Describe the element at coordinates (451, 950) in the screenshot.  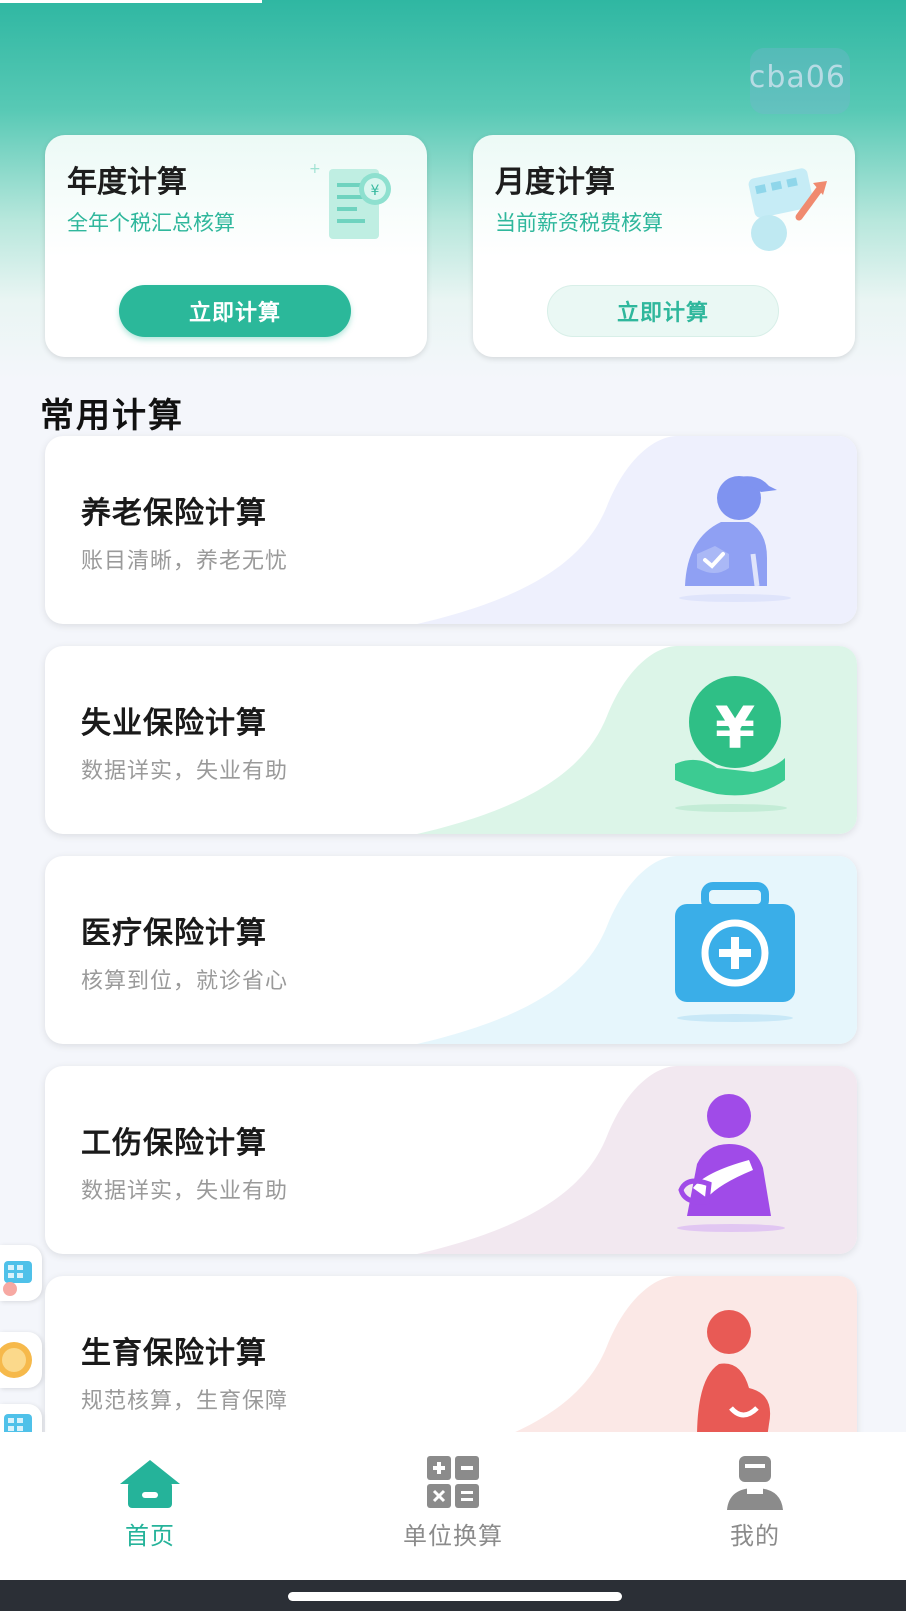
I see `medical-insurance-card: 医疗保险计算 核算到位，就诊省心` at that location.